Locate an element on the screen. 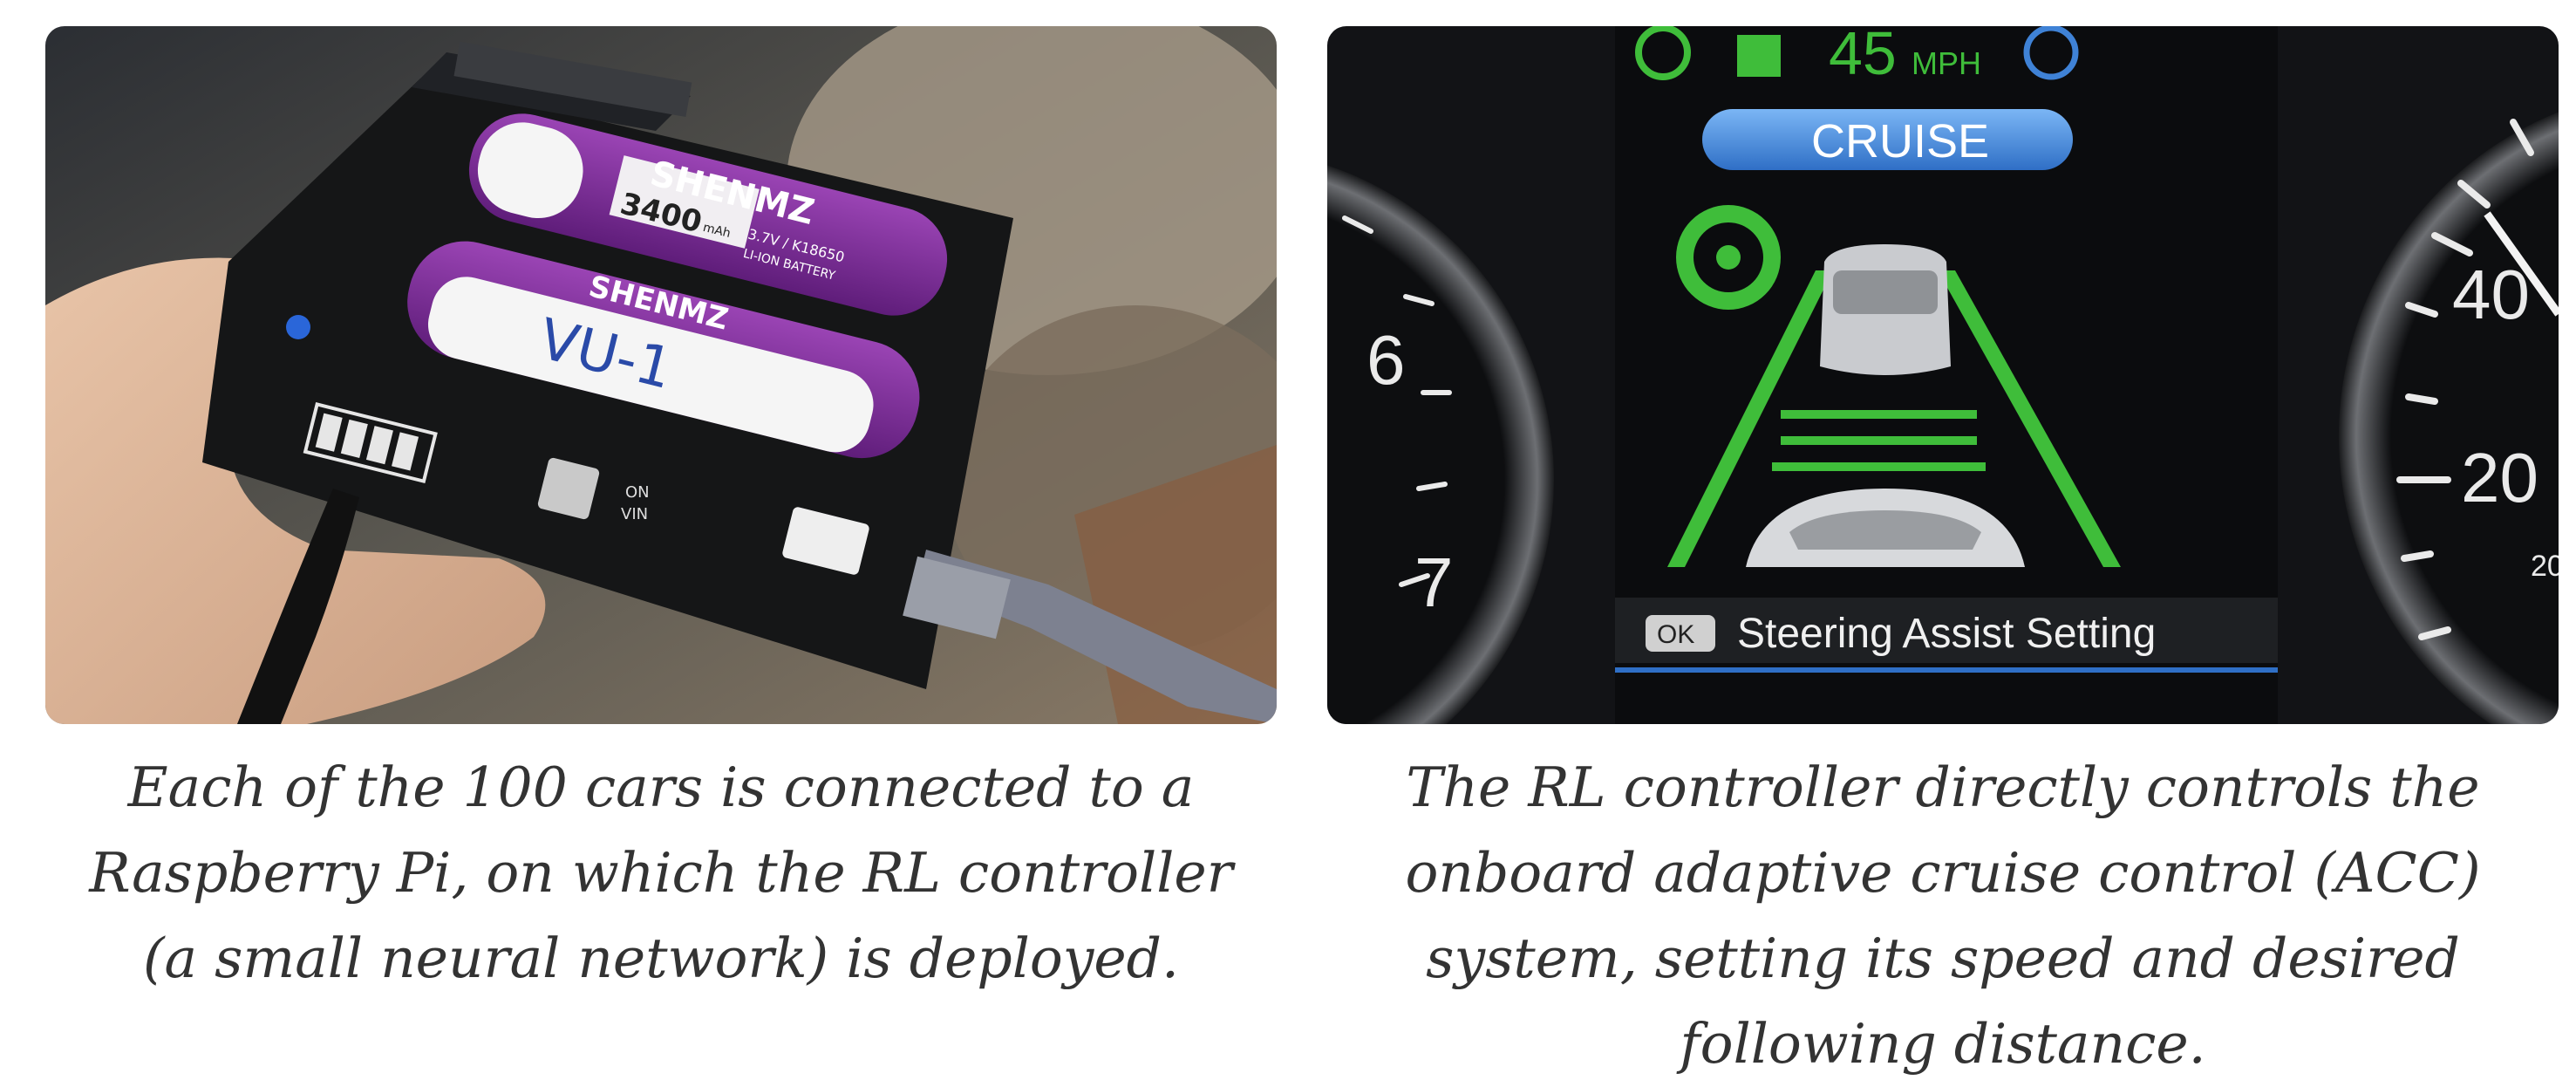  lane-keep-icon is located at coordinates (1759, 56).